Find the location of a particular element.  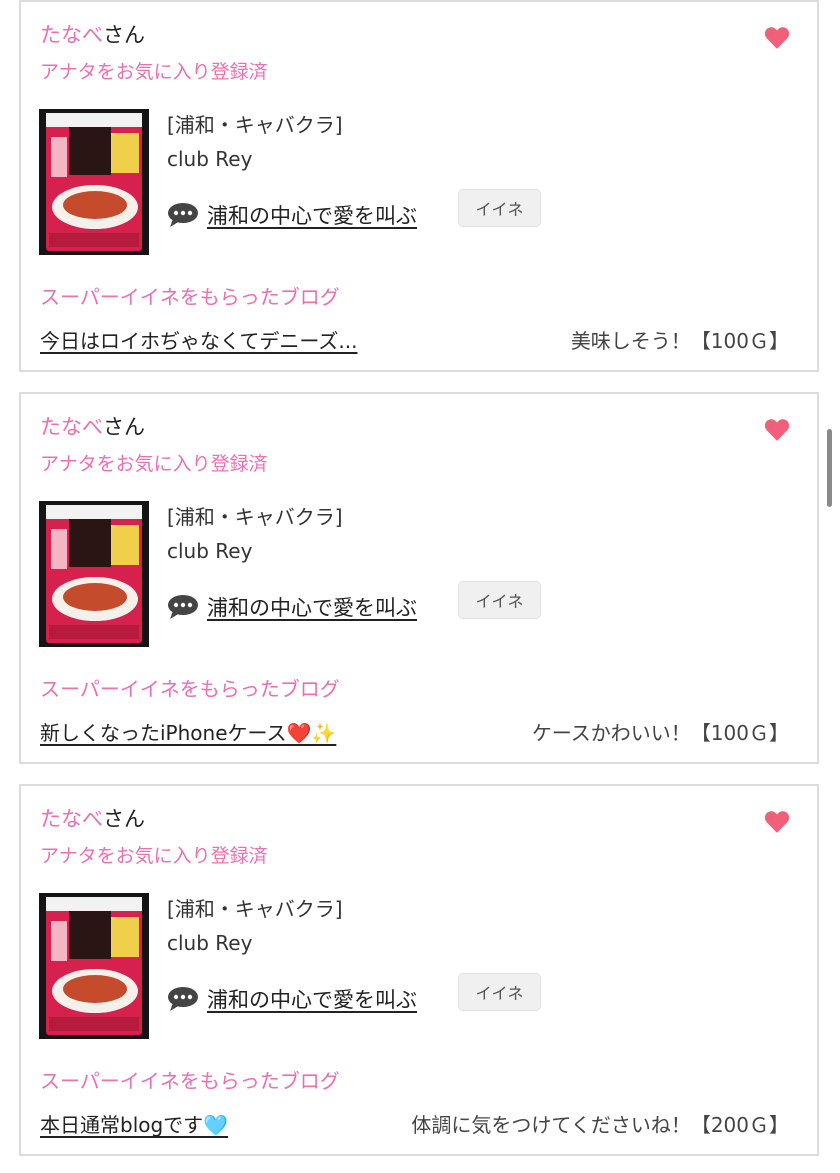

post-title-link: 本日通常blogです🩵 is located at coordinates (134, 1125).